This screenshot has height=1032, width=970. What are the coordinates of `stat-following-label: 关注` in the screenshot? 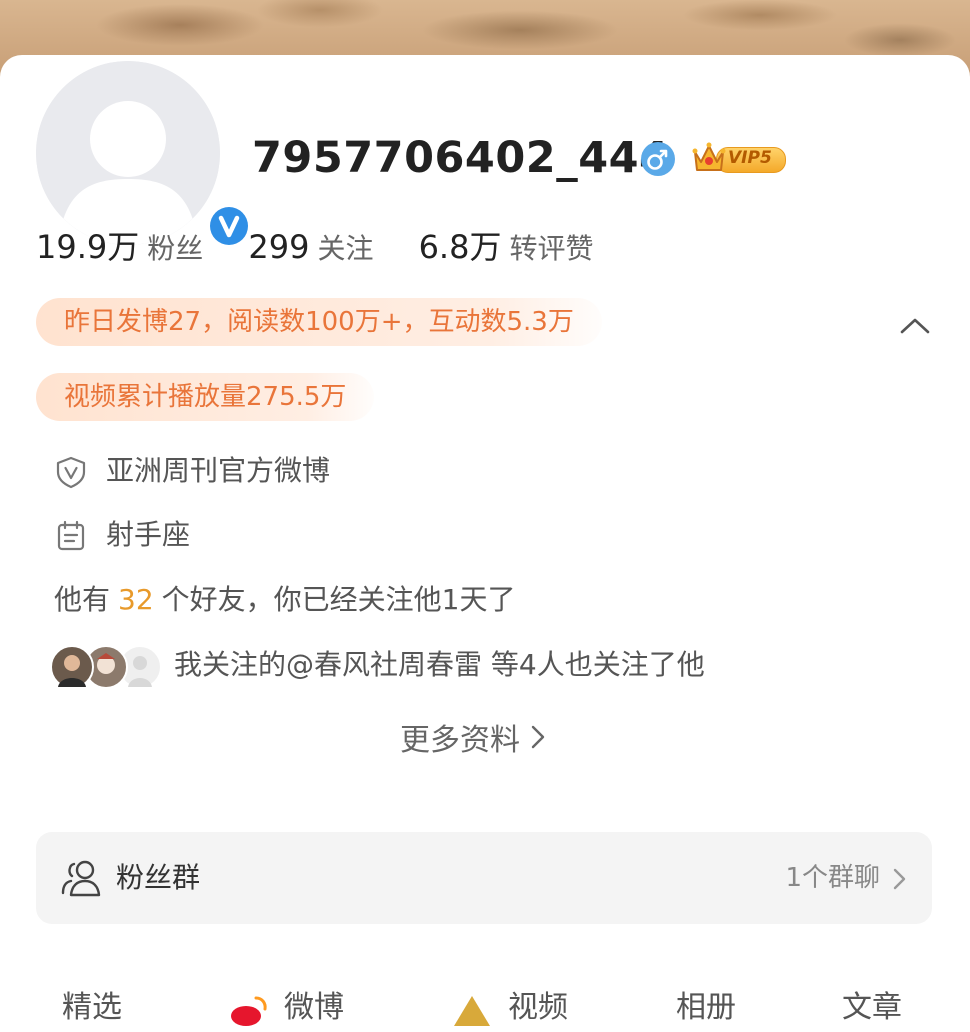 It's located at (345, 248).